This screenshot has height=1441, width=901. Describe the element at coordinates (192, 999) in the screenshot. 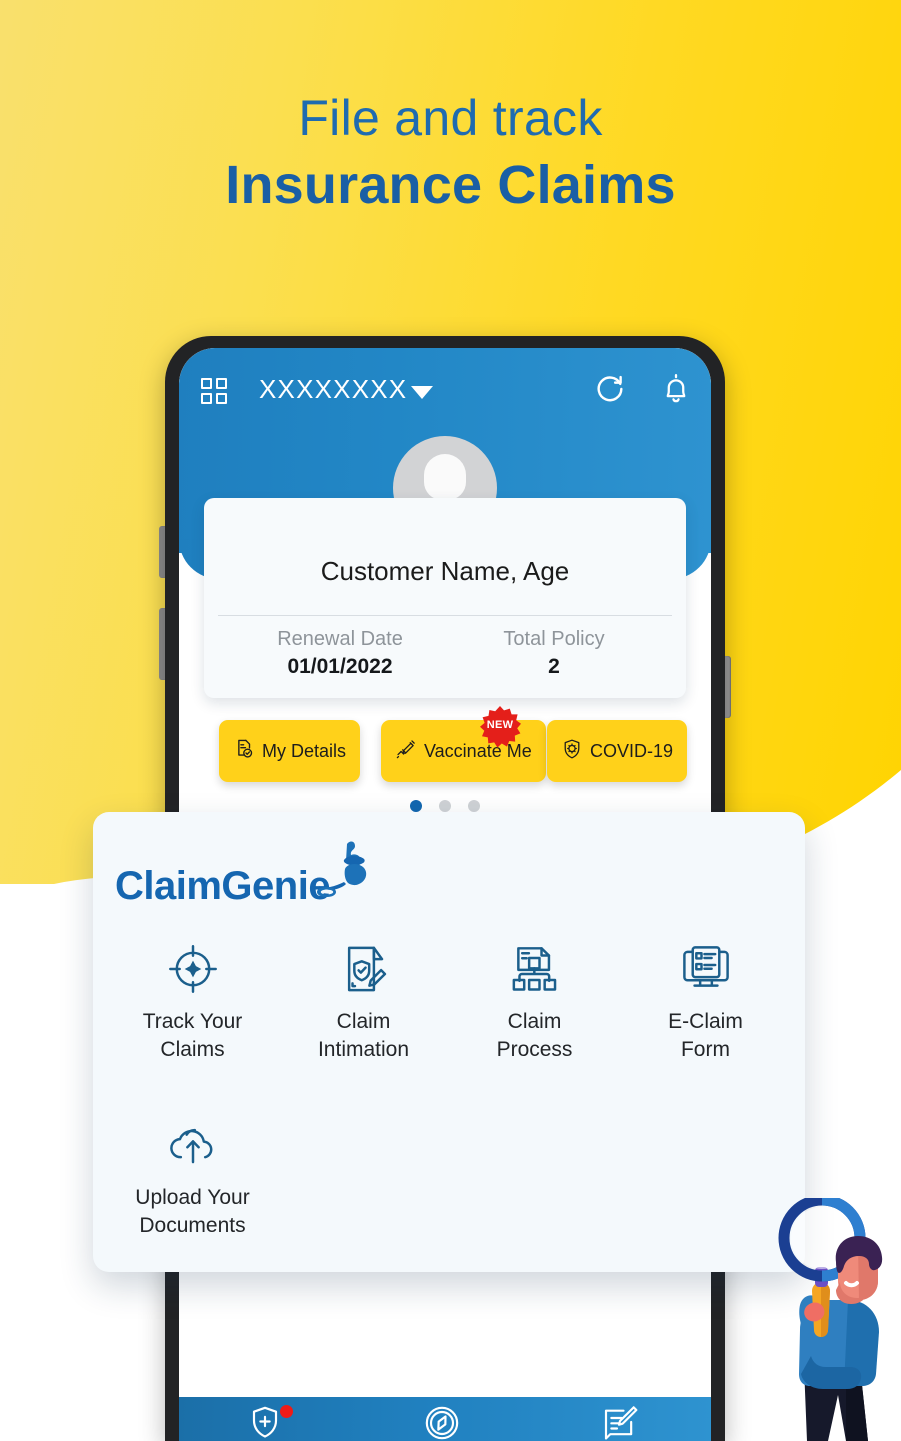

I see `feature-track-your-claims: Track Your Claims` at that location.